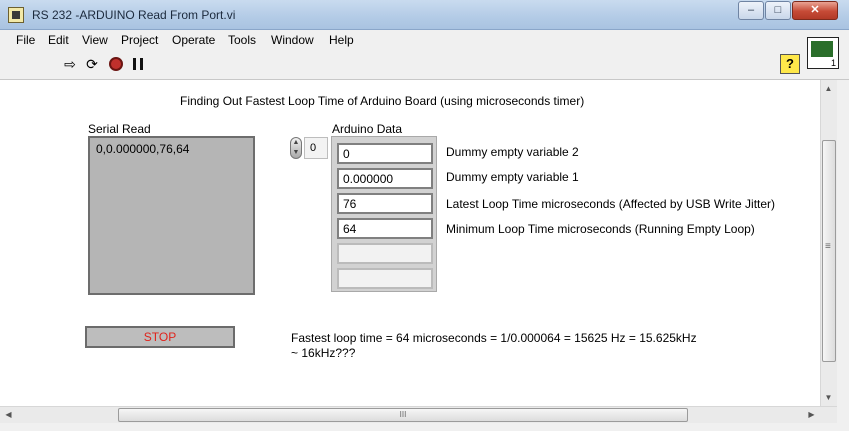 The image size is (849, 431). Describe the element at coordinates (92, 64) in the screenshot. I see `run-continuously-icon: ⟳` at that location.